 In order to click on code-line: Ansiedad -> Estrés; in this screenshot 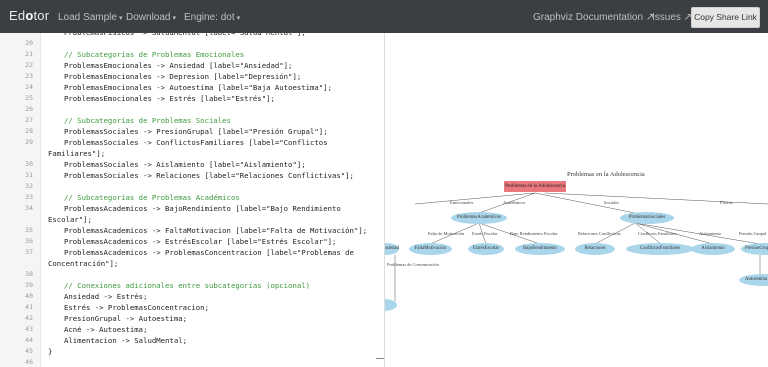, I will do `click(105, 296)`.